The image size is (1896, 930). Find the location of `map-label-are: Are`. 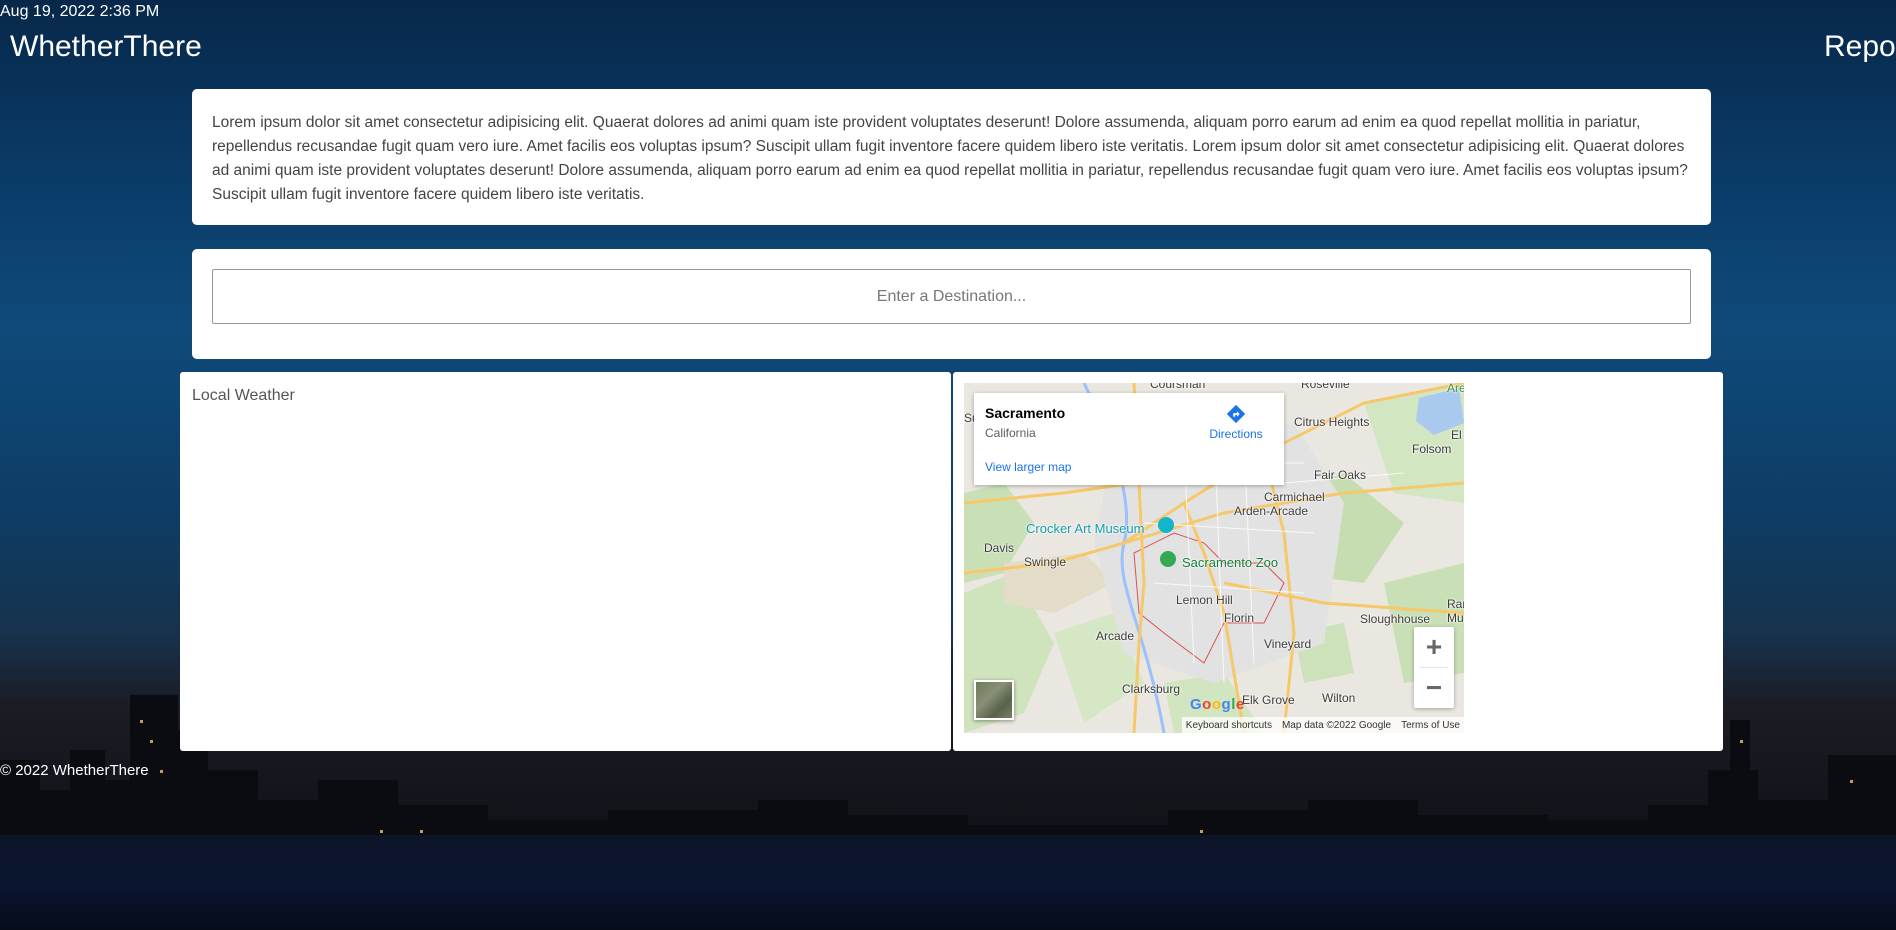

map-label-are: Are is located at coordinates (1455, 389).